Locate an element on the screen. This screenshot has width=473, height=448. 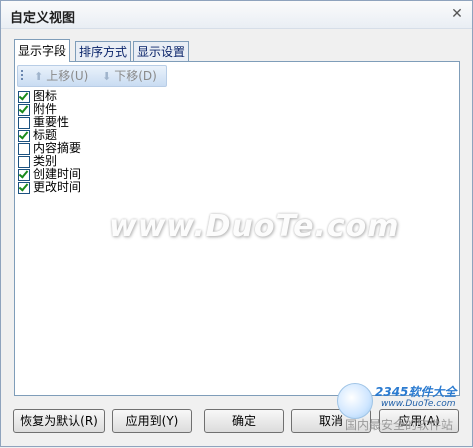
badge-brand: 2345软件大全 is located at coordinates (416, 392).